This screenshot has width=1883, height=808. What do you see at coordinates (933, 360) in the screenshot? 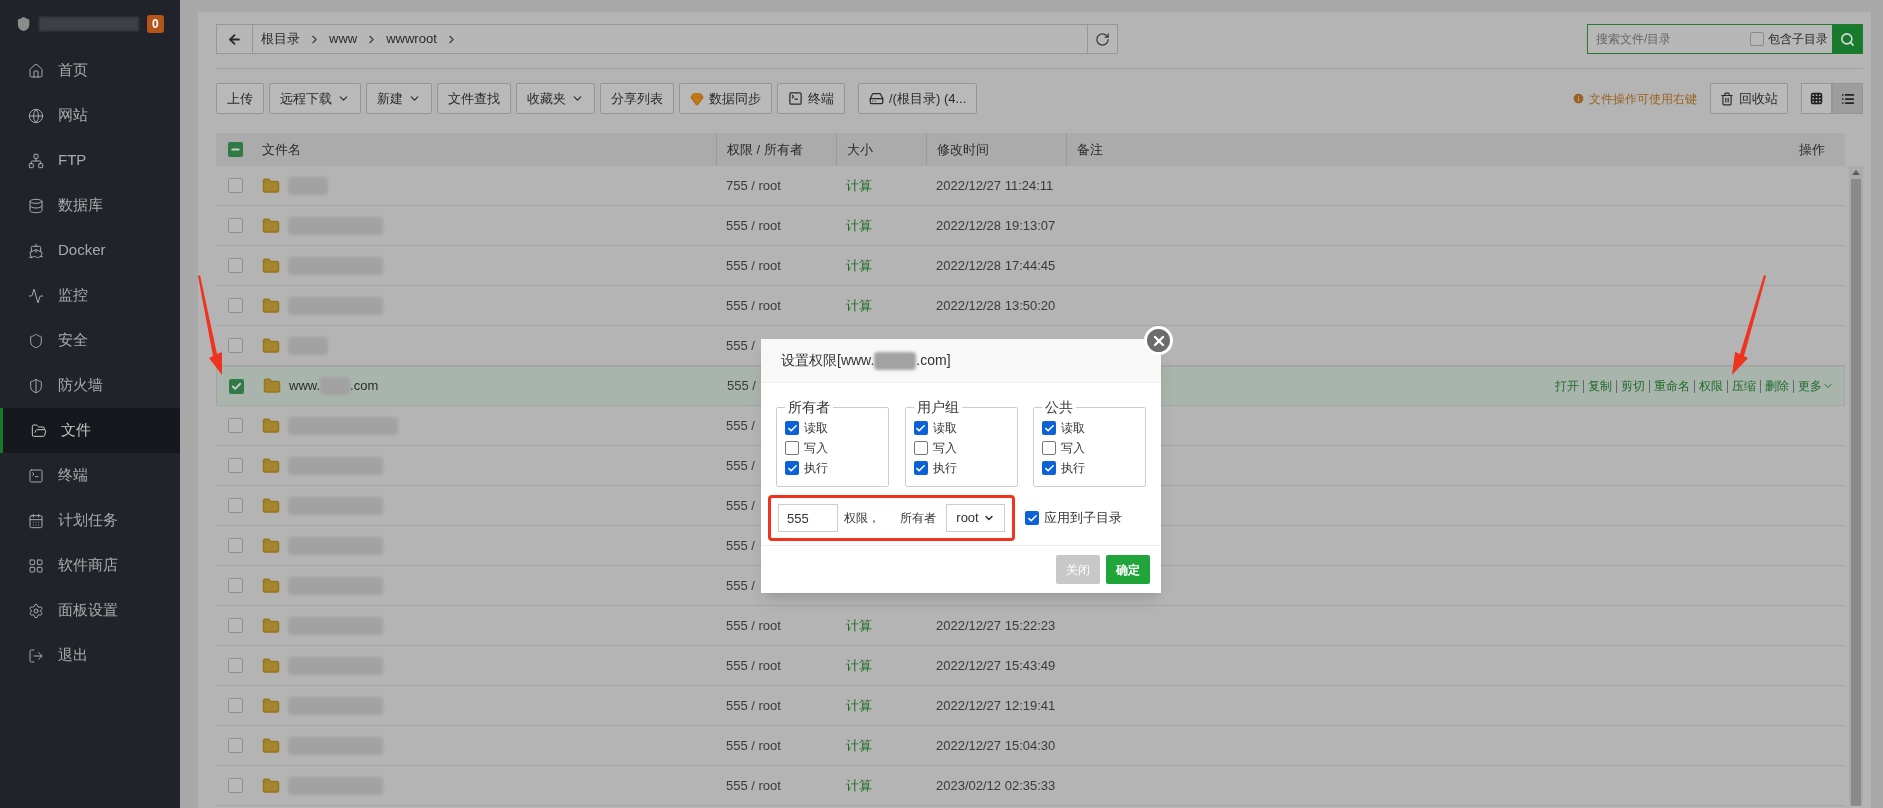
I see `dialog-title: .com]` at bounding box center [933, 360].